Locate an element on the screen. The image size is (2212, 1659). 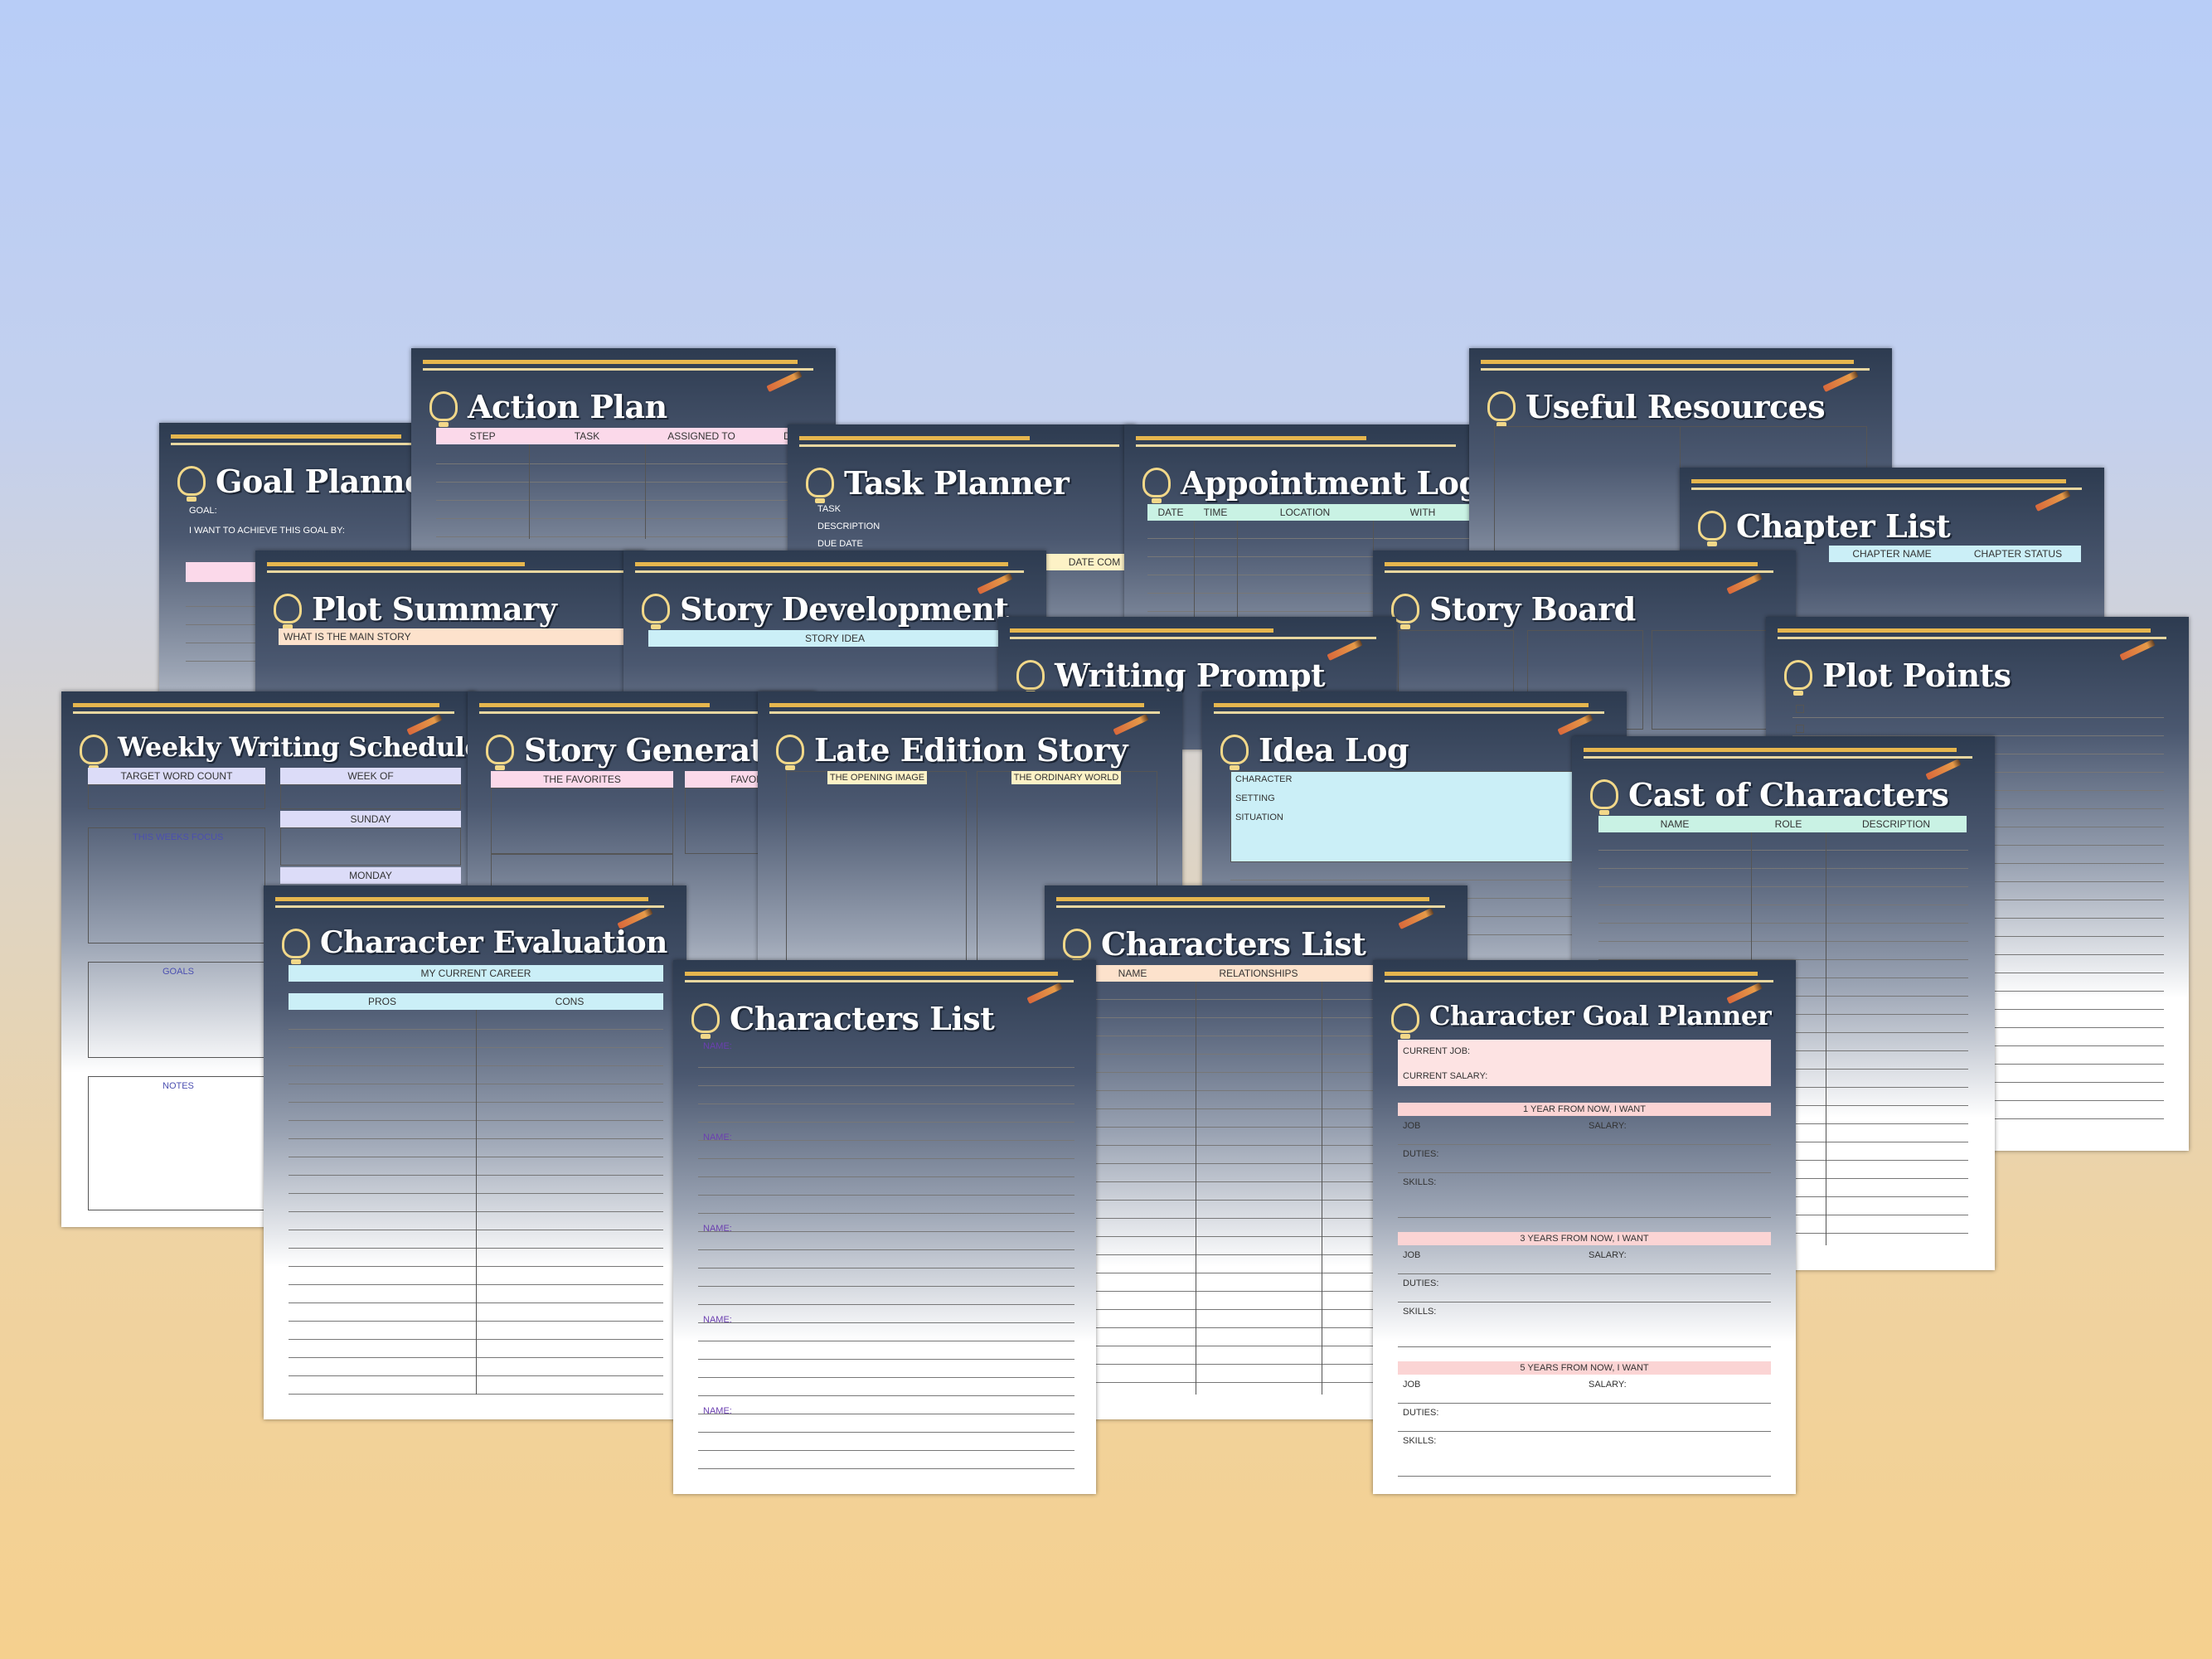
opening-image-header: THE OPENING IMAGE is located at coordinates (877, 777).